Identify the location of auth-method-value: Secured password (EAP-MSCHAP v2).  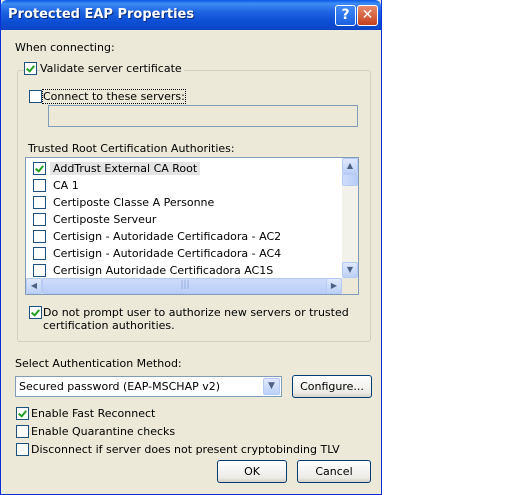
(120, 386).